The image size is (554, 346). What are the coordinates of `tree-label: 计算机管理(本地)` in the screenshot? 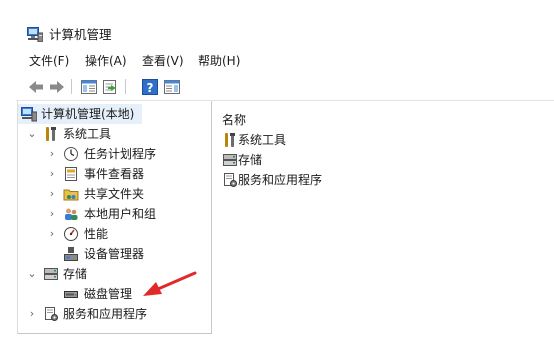 It's located at (88, 114).